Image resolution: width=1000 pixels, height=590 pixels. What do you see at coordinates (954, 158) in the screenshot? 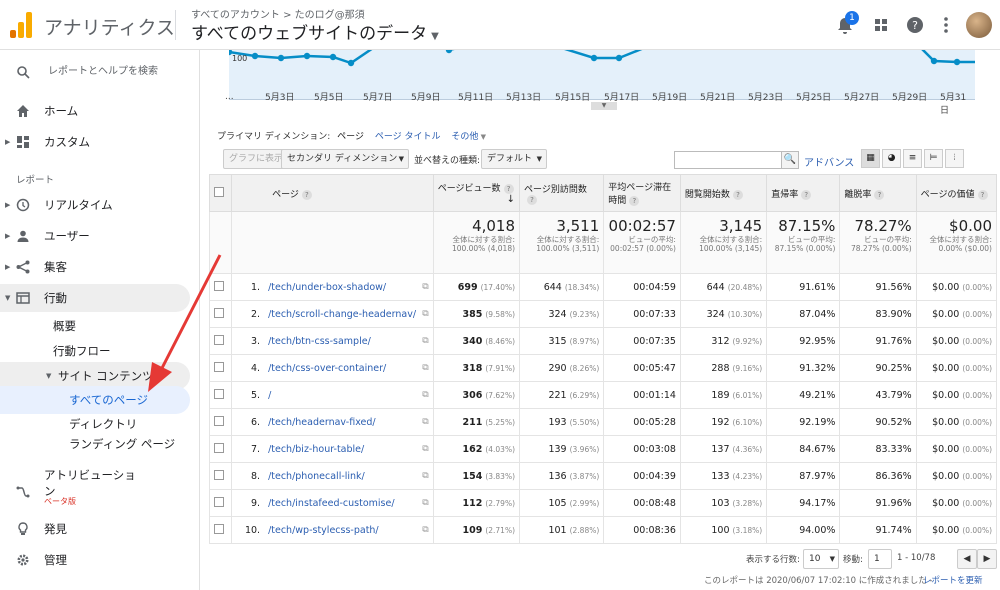
I see `pivot-view-icon: ⦙` at bounding box center [954, 158].